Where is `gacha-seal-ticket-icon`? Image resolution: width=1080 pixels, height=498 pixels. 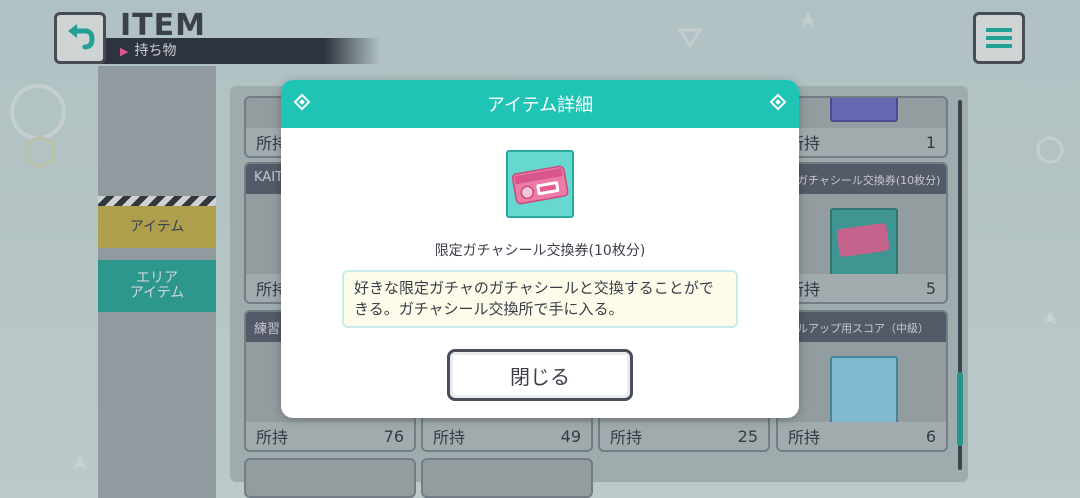 gacha-seal-ticket-icon is located at coordinates (540, 184).